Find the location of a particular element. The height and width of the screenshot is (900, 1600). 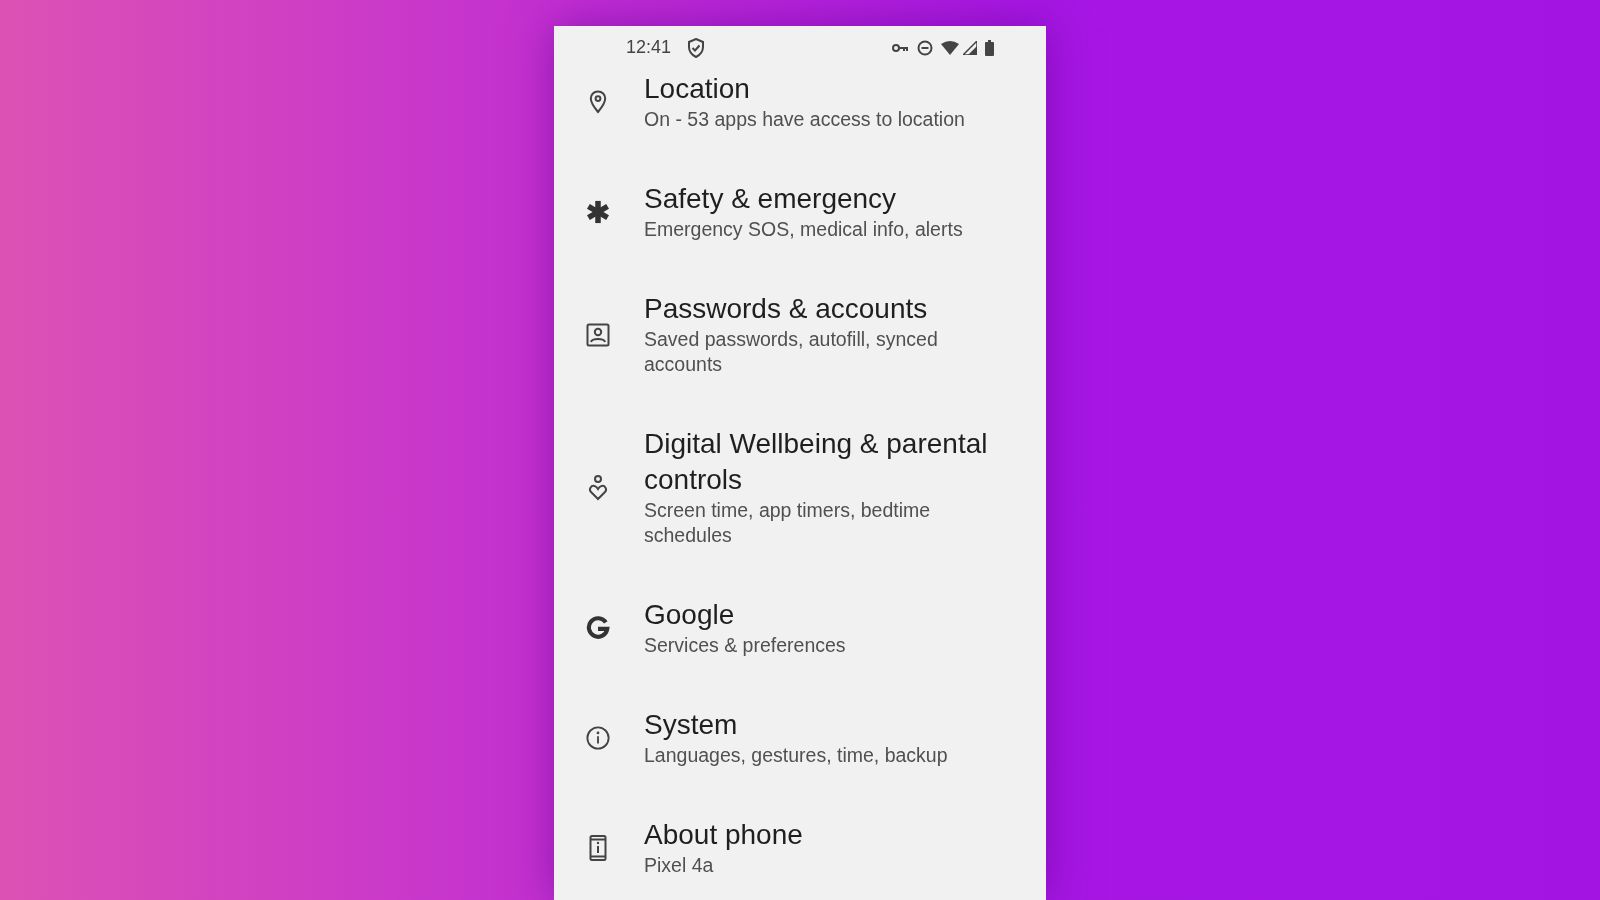

heart-person-icon is located at coordinates (598, 487).